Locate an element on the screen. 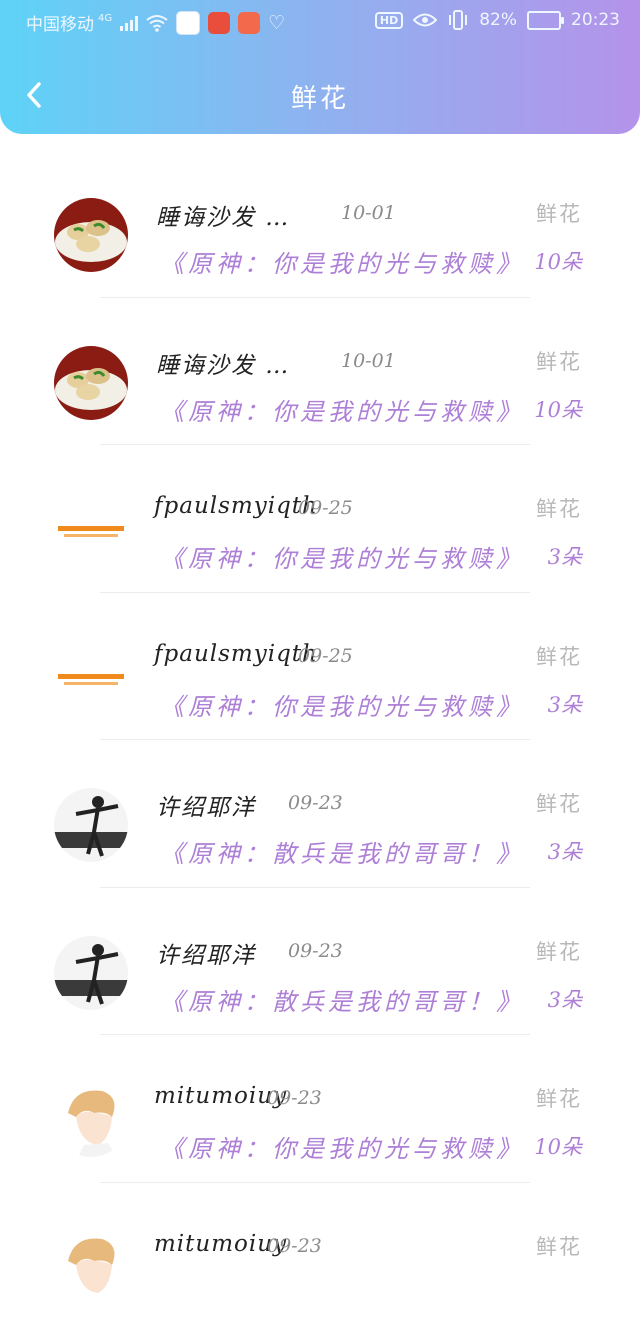  bunny-app-icon is located at coordinates (188, 23).